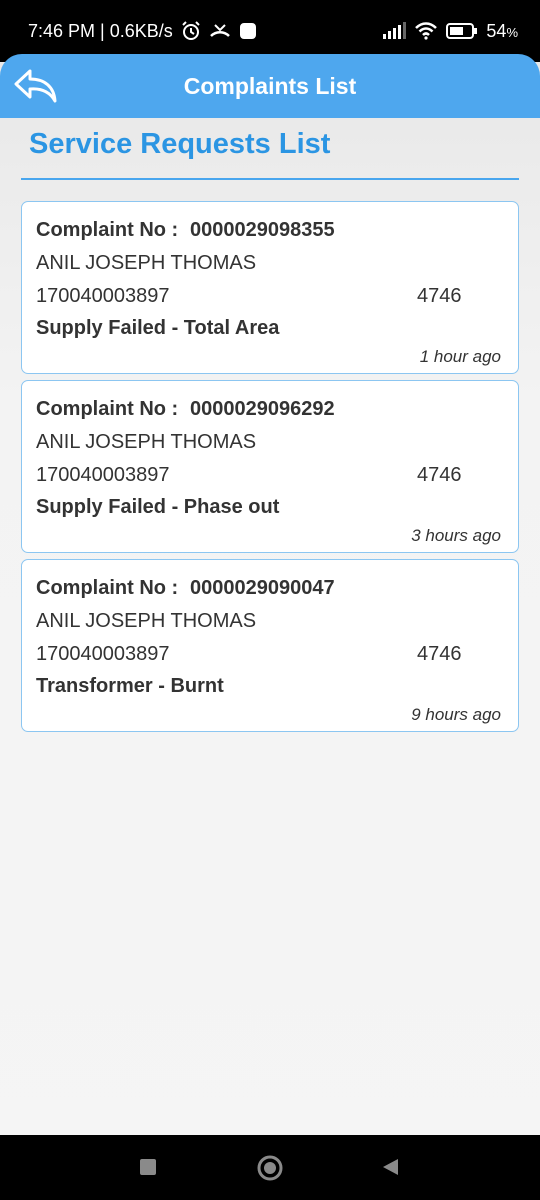 Image resolution: width=540 pixels, height=1200 pixels. I want to click on app-header: Complaints List, so click(270, 86).